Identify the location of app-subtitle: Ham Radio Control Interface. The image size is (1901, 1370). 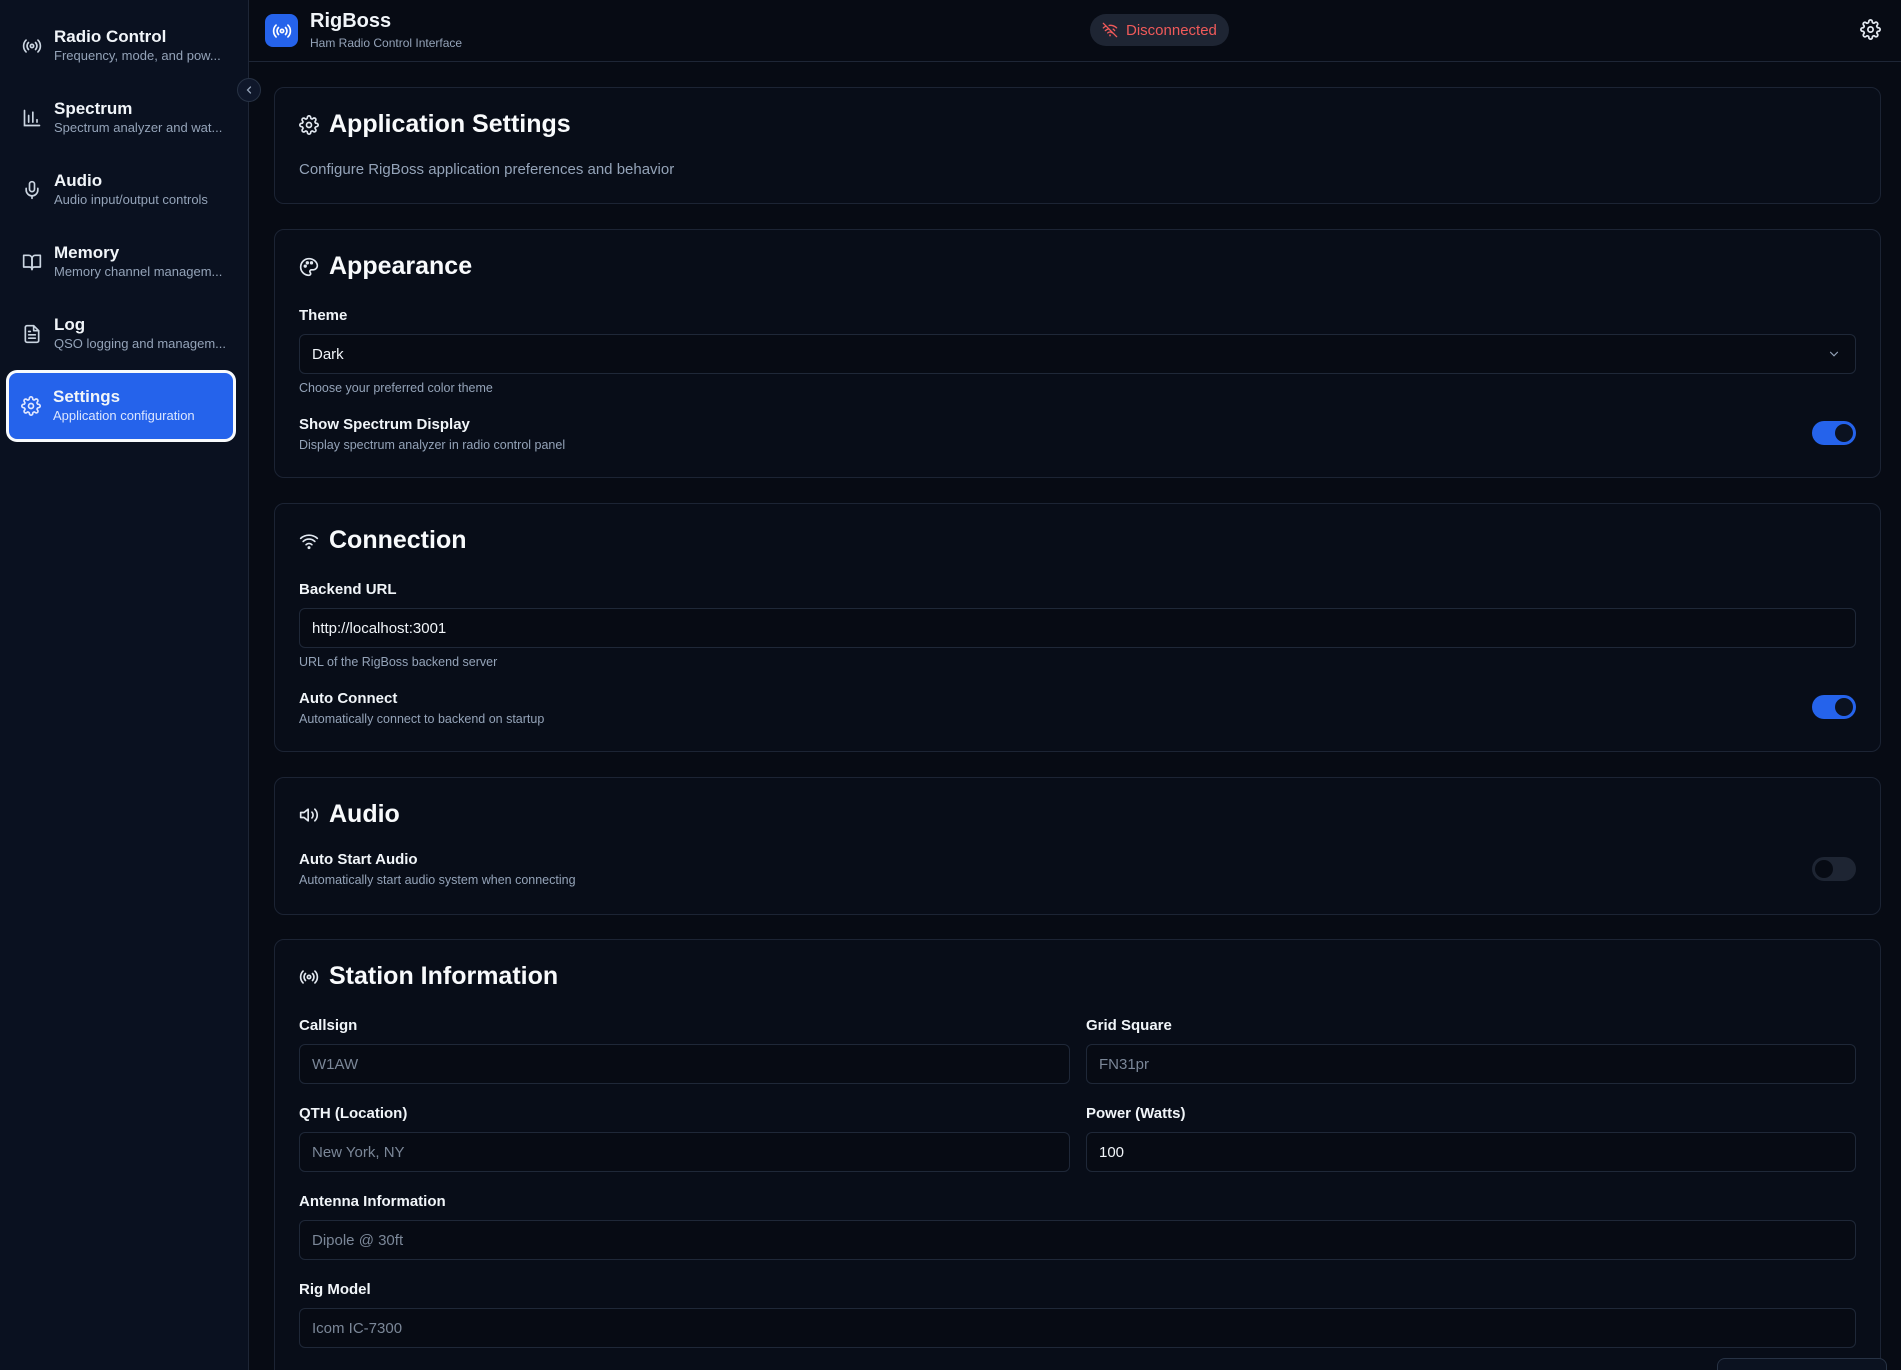
(386, 43).